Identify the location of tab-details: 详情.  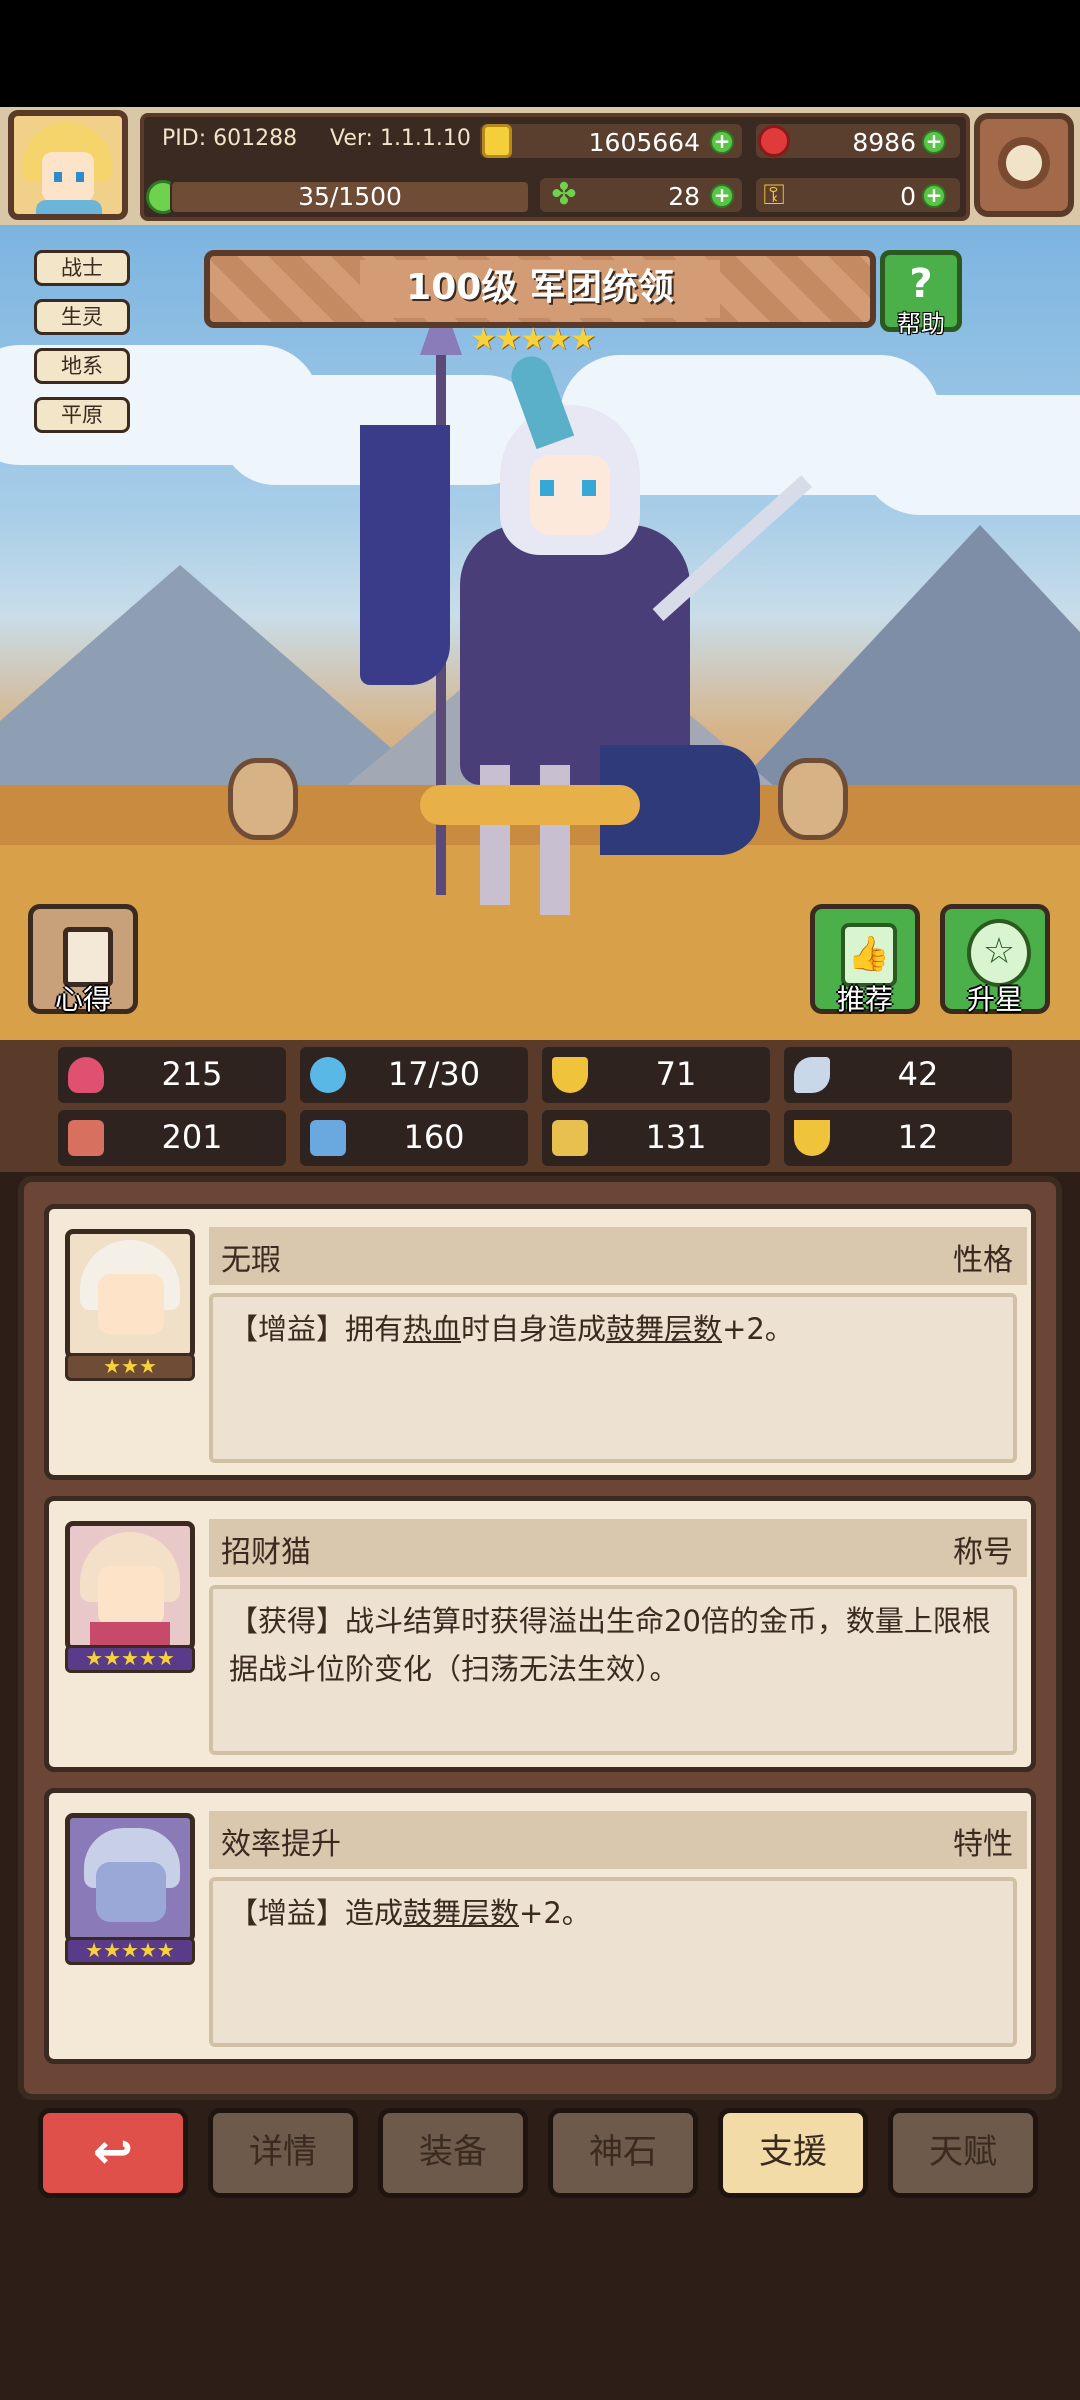
(283, 2153).